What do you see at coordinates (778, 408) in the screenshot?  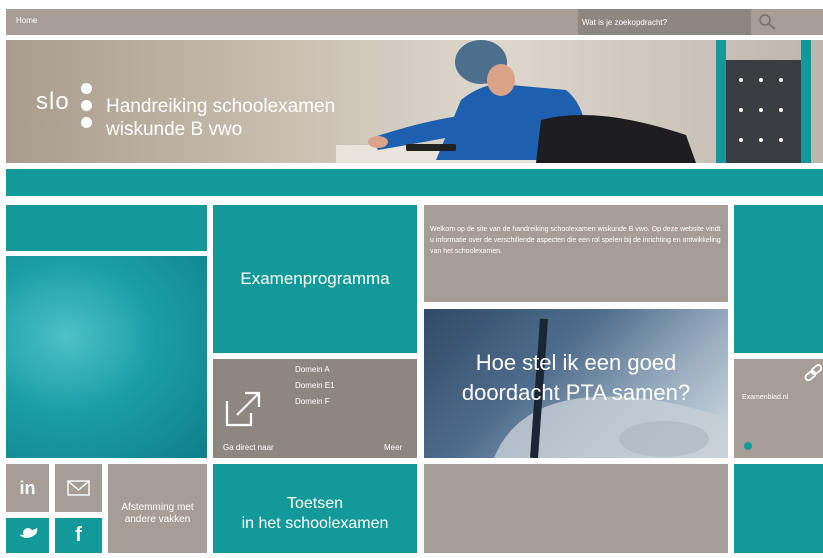 I see `tile-examenblad: Examenblad.nl` at bounding box center [778, 408].